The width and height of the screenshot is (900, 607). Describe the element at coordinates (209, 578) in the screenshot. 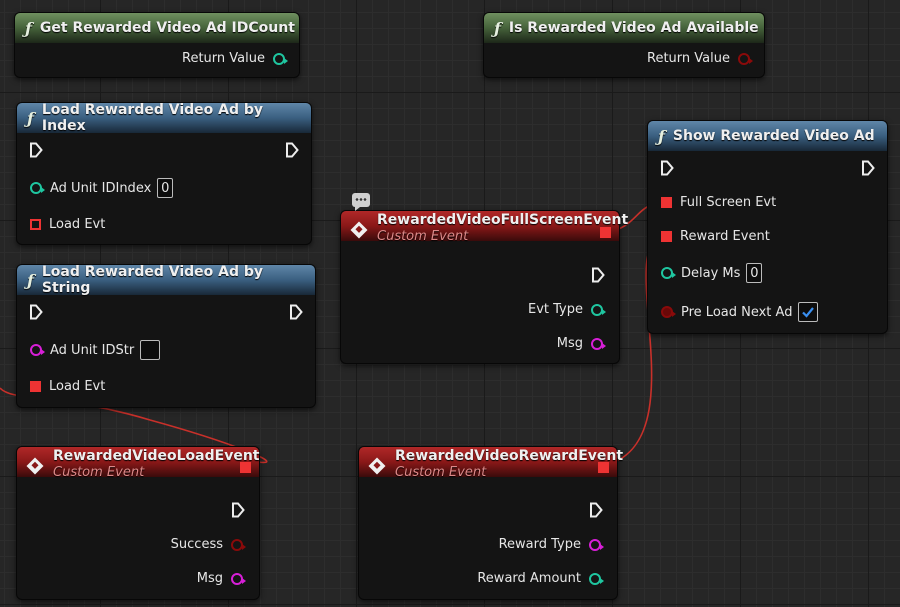

I see `msg-label: Msg` at that location.